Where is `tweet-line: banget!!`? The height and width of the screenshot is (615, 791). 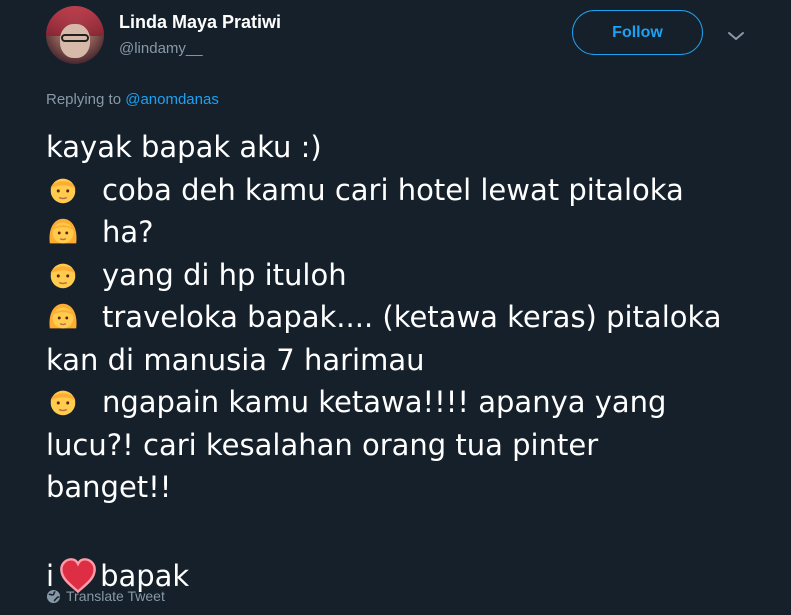 tweet-line: banget!! is located at coordinates (406, 487).